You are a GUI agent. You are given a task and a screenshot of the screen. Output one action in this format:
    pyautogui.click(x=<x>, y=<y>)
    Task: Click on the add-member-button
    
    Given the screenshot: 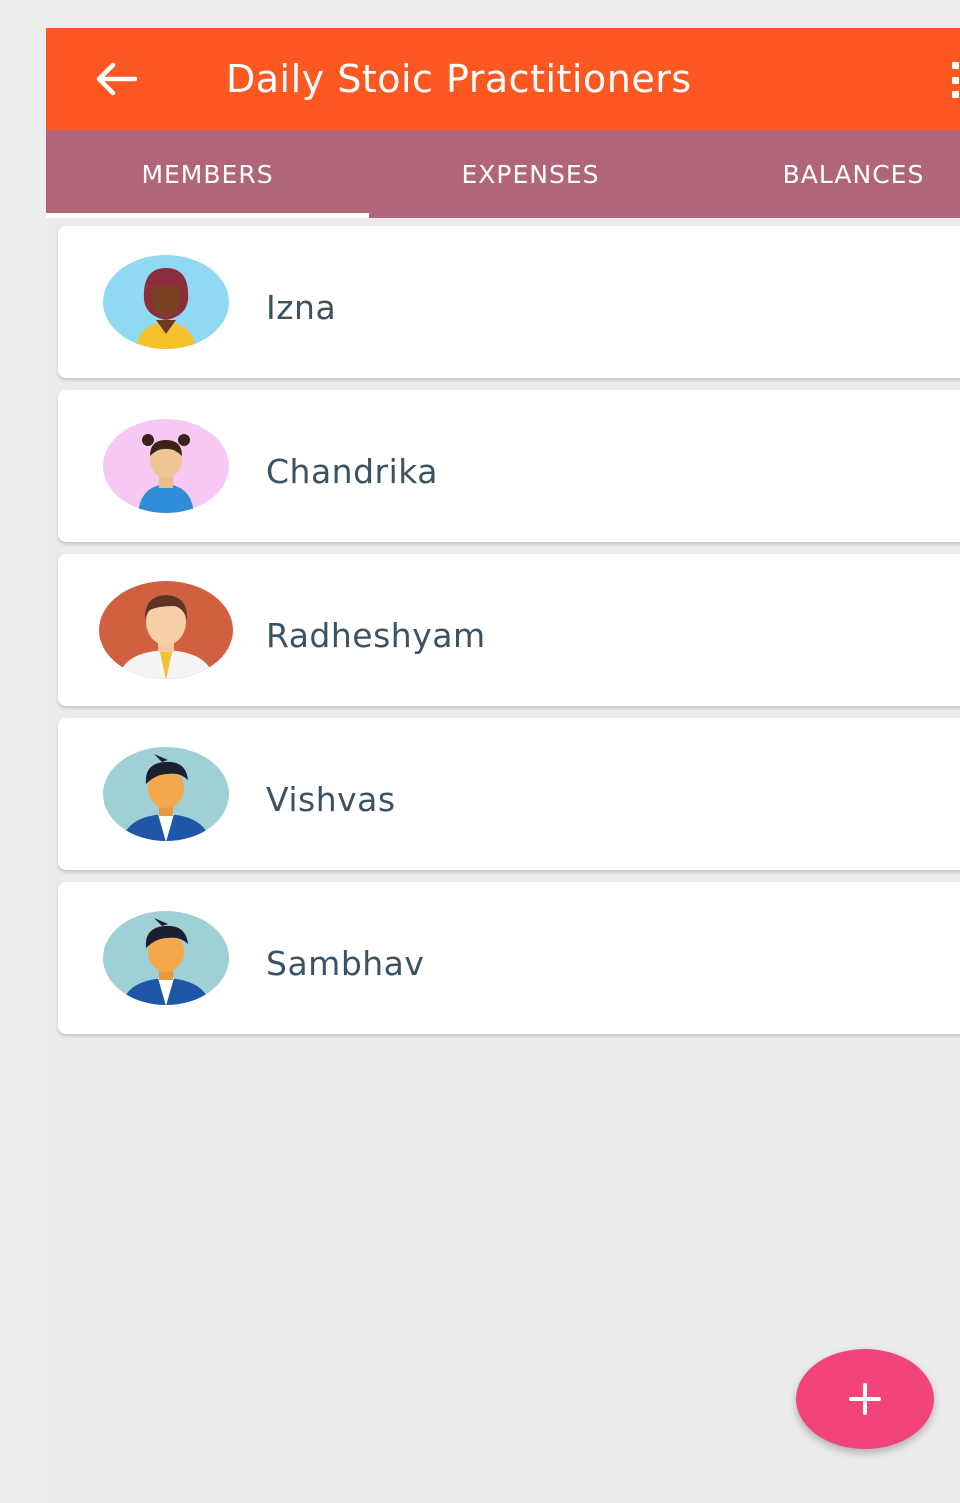 What is the action you would take?
    pyautogui.click(x=865, y=1399)
    